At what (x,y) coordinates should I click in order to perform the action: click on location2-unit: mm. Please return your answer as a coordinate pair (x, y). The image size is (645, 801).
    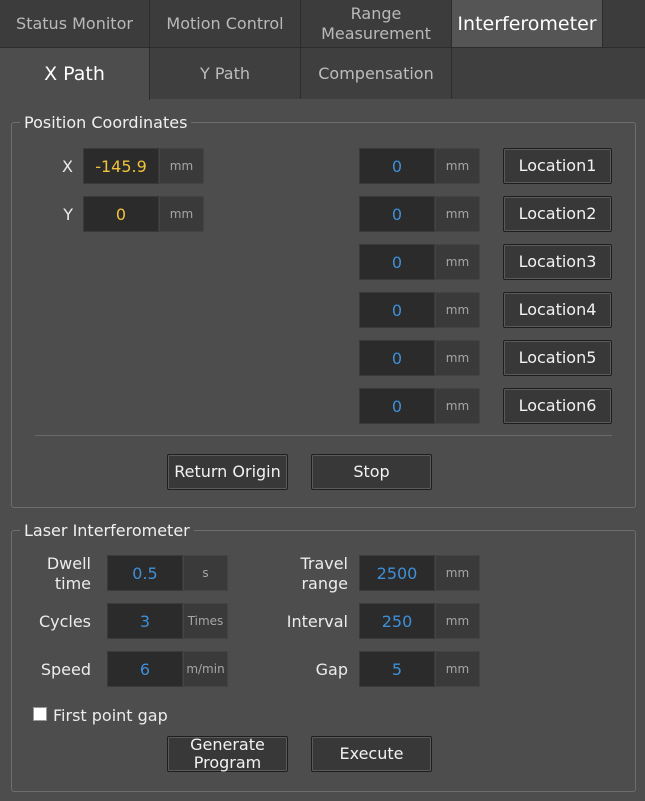
    Looking at the image, I should click on (457, 214).